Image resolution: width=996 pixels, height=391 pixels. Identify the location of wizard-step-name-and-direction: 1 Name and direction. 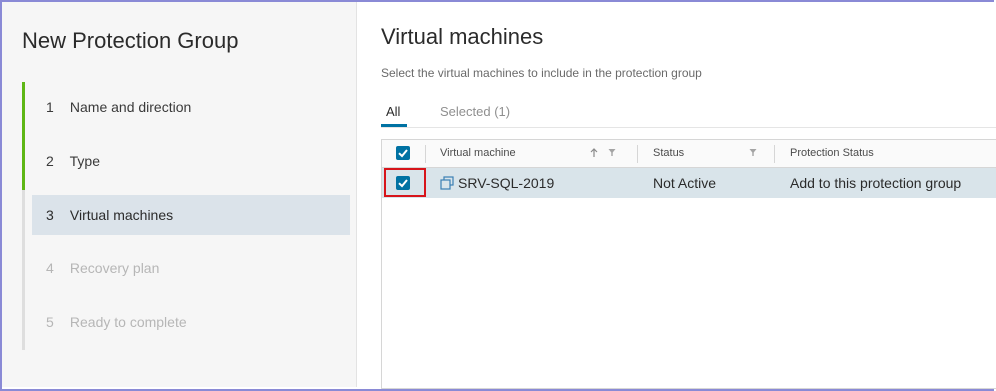
(191, 107).